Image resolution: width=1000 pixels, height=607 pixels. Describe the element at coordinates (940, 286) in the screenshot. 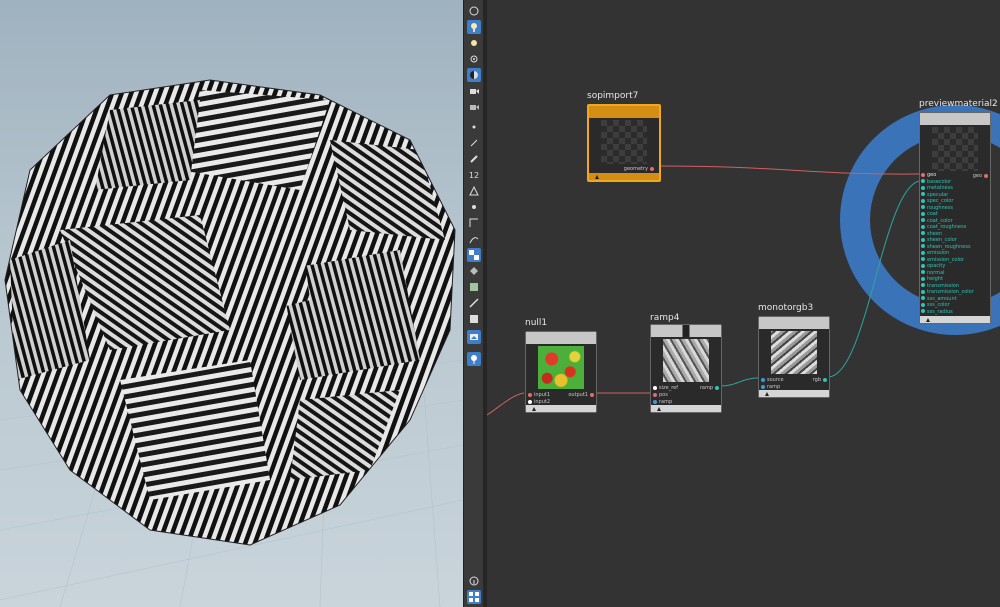

I see `previewmaterial-input-port: transmission` at that location.